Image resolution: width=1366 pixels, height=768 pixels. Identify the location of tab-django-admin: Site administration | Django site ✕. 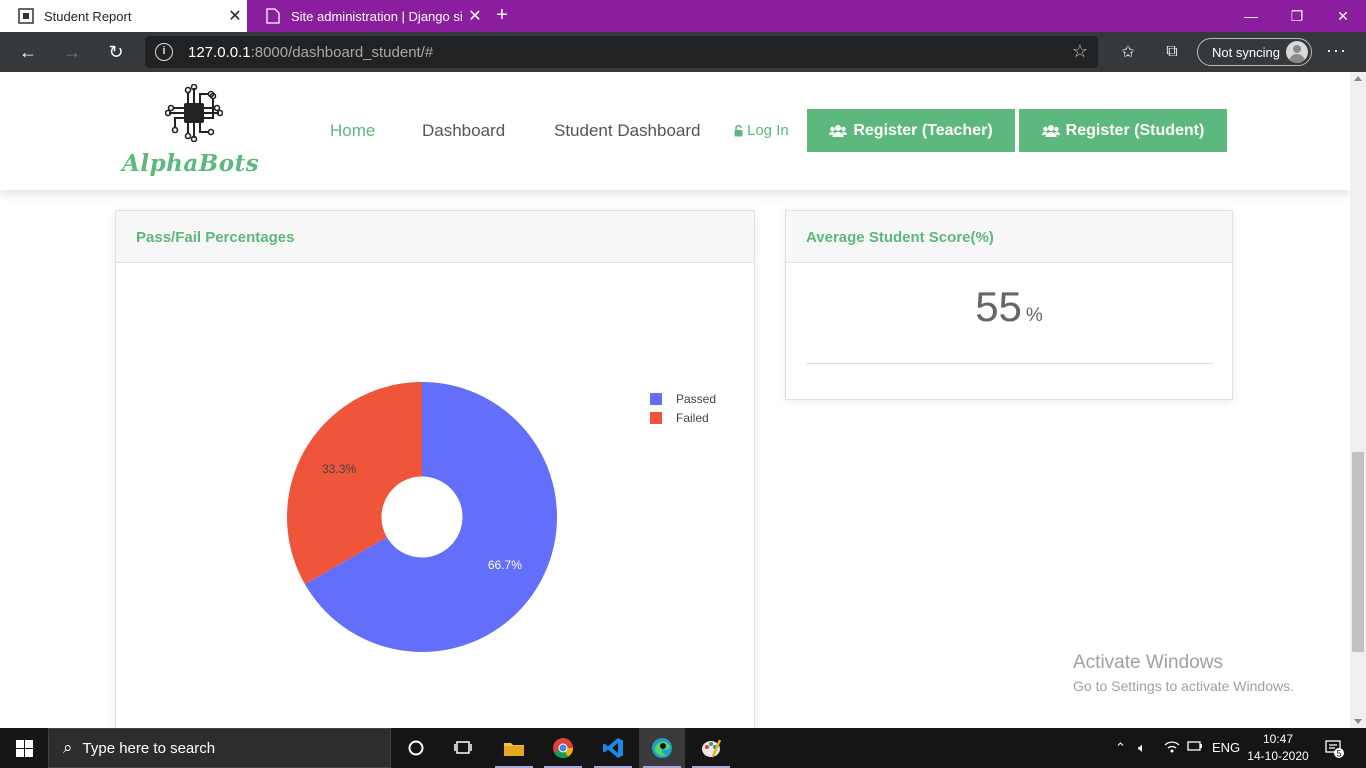
(367, 16).